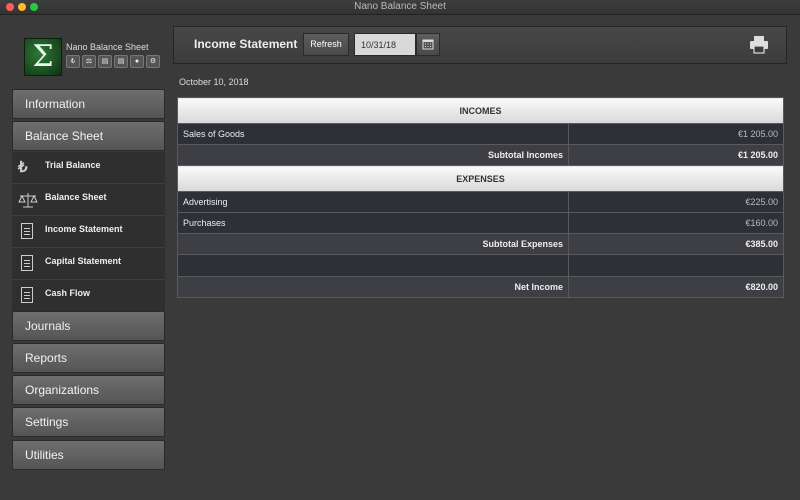 This screenshot has height=500, width=800. I want to click on sidebar-item-information: Information, so click(88, 104).